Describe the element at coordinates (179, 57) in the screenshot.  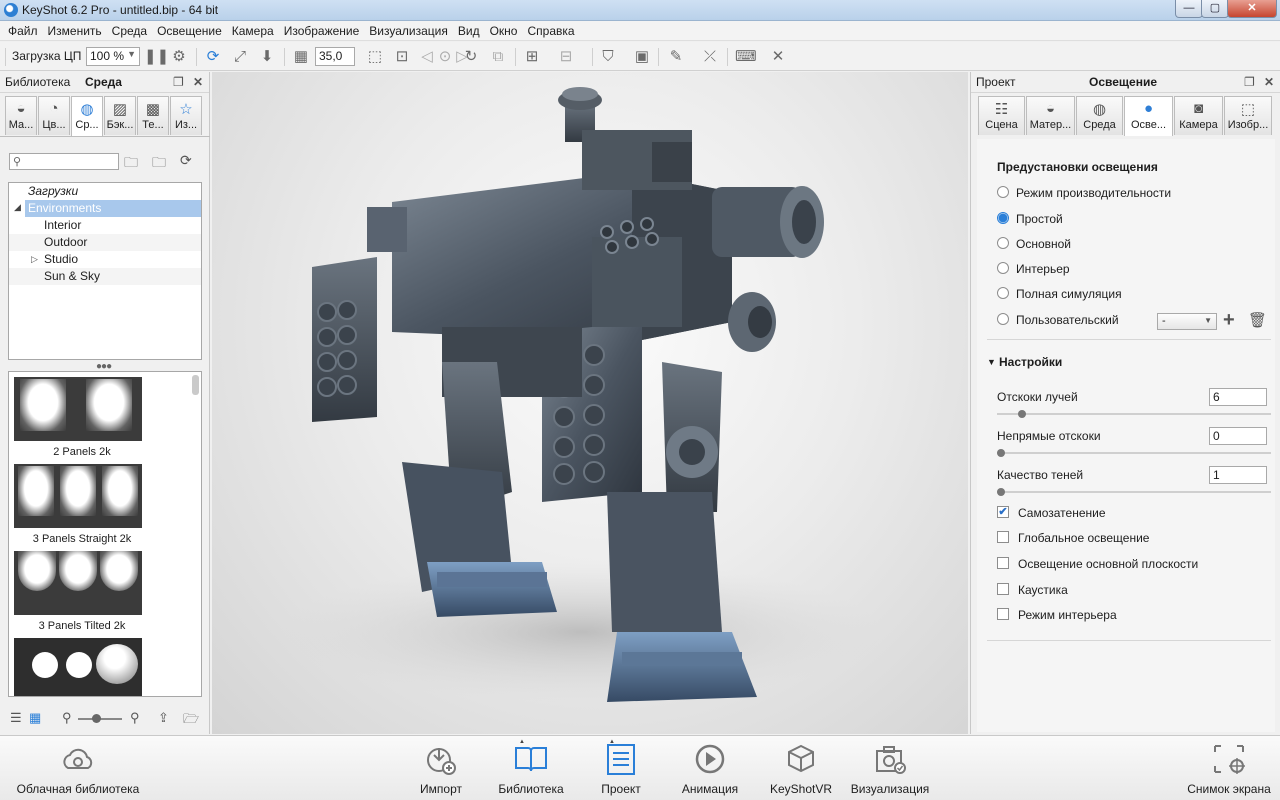
I see `performance-mode-icon: ⚙` at that location.